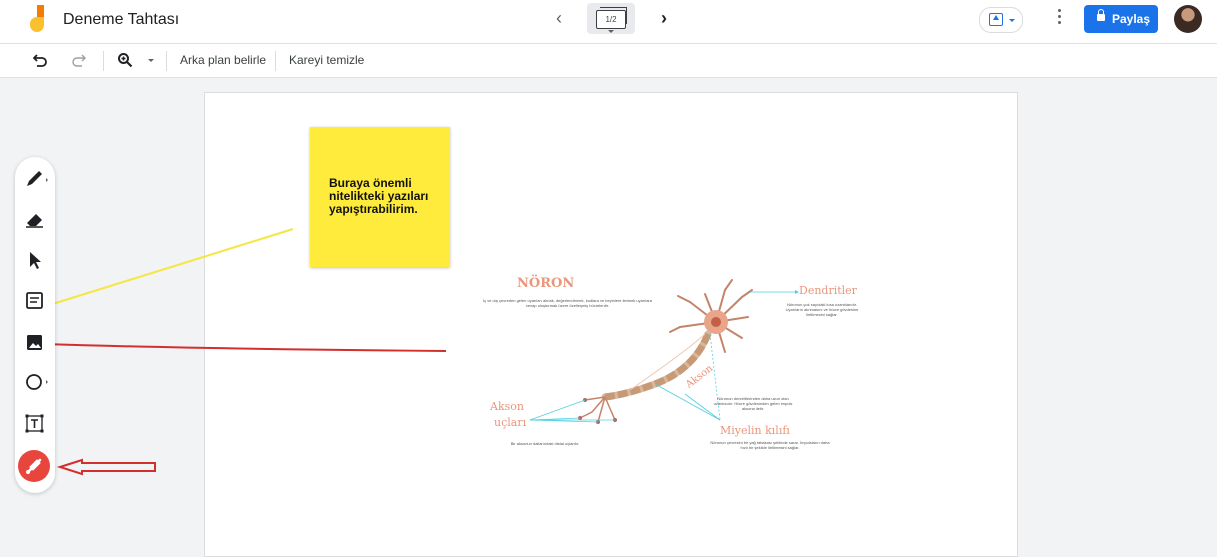 The width and height of the screenshot is (1217, 557). What do you see at coordinates (35, 423) in the screenshot?
I see `text-box-icon` at bounding box center [35, 423].